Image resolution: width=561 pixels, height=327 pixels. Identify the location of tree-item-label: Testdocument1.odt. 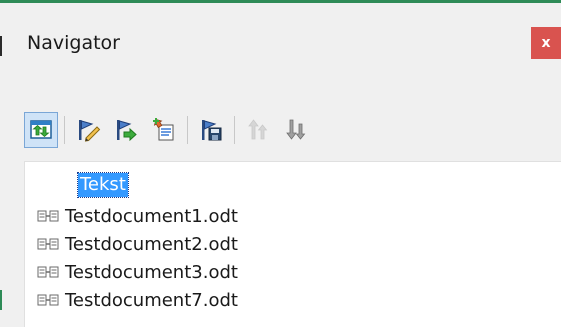
(151, 216).